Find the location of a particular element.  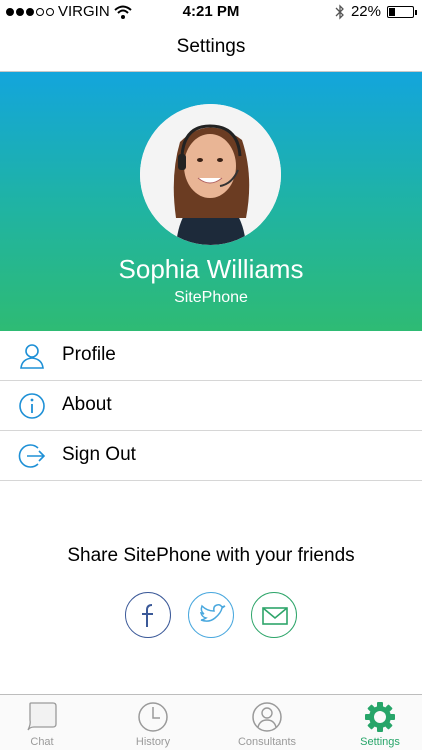

profile-name: Sophia Williams is located at coordinates (211, 269).